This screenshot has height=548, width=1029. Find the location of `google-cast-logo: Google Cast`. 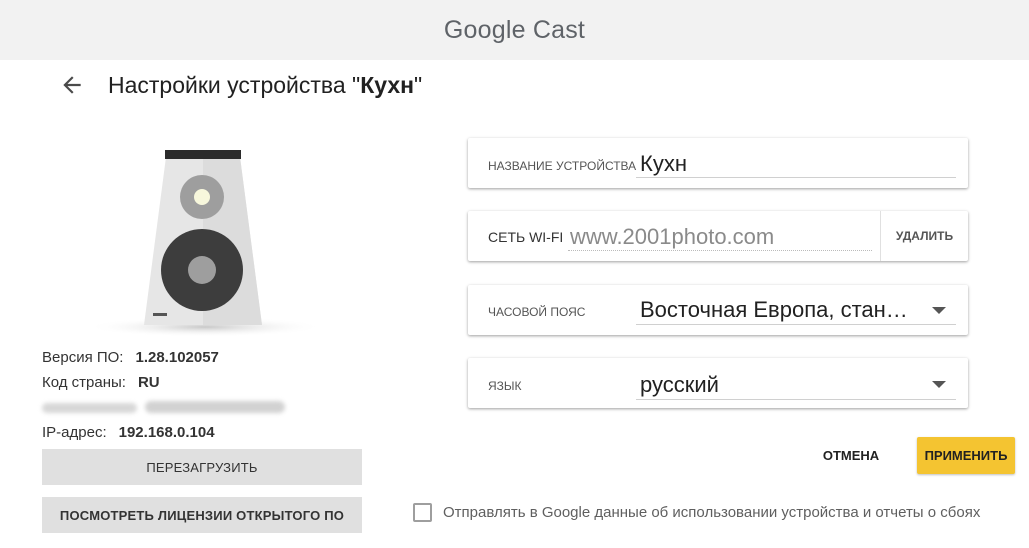

google-cast-logo: Google Cast is located at coordinates (514, 30).